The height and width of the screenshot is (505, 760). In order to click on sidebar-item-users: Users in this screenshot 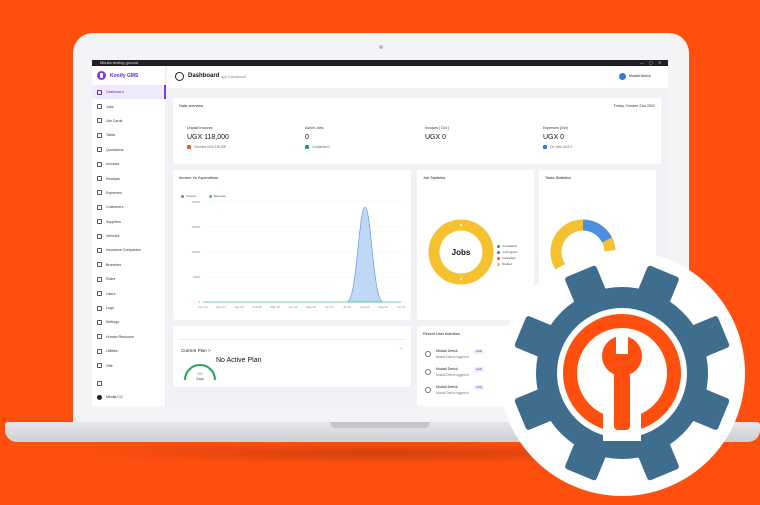, I will do `click(129, 293)`.